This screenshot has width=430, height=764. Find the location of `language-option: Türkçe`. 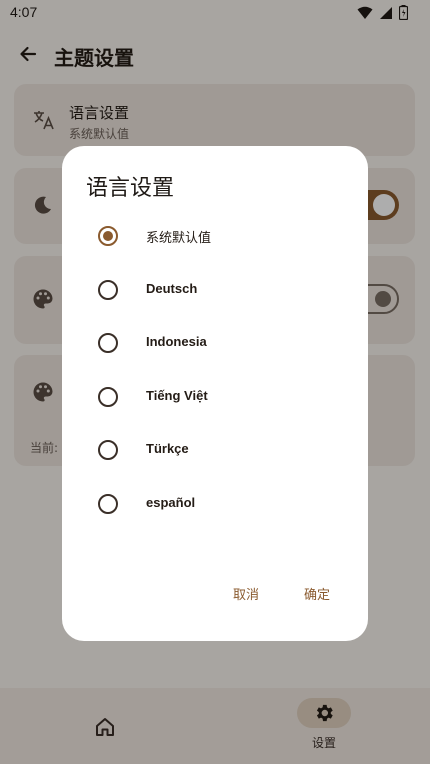

language-option: Türkçe is located at coordinates (215, 451).